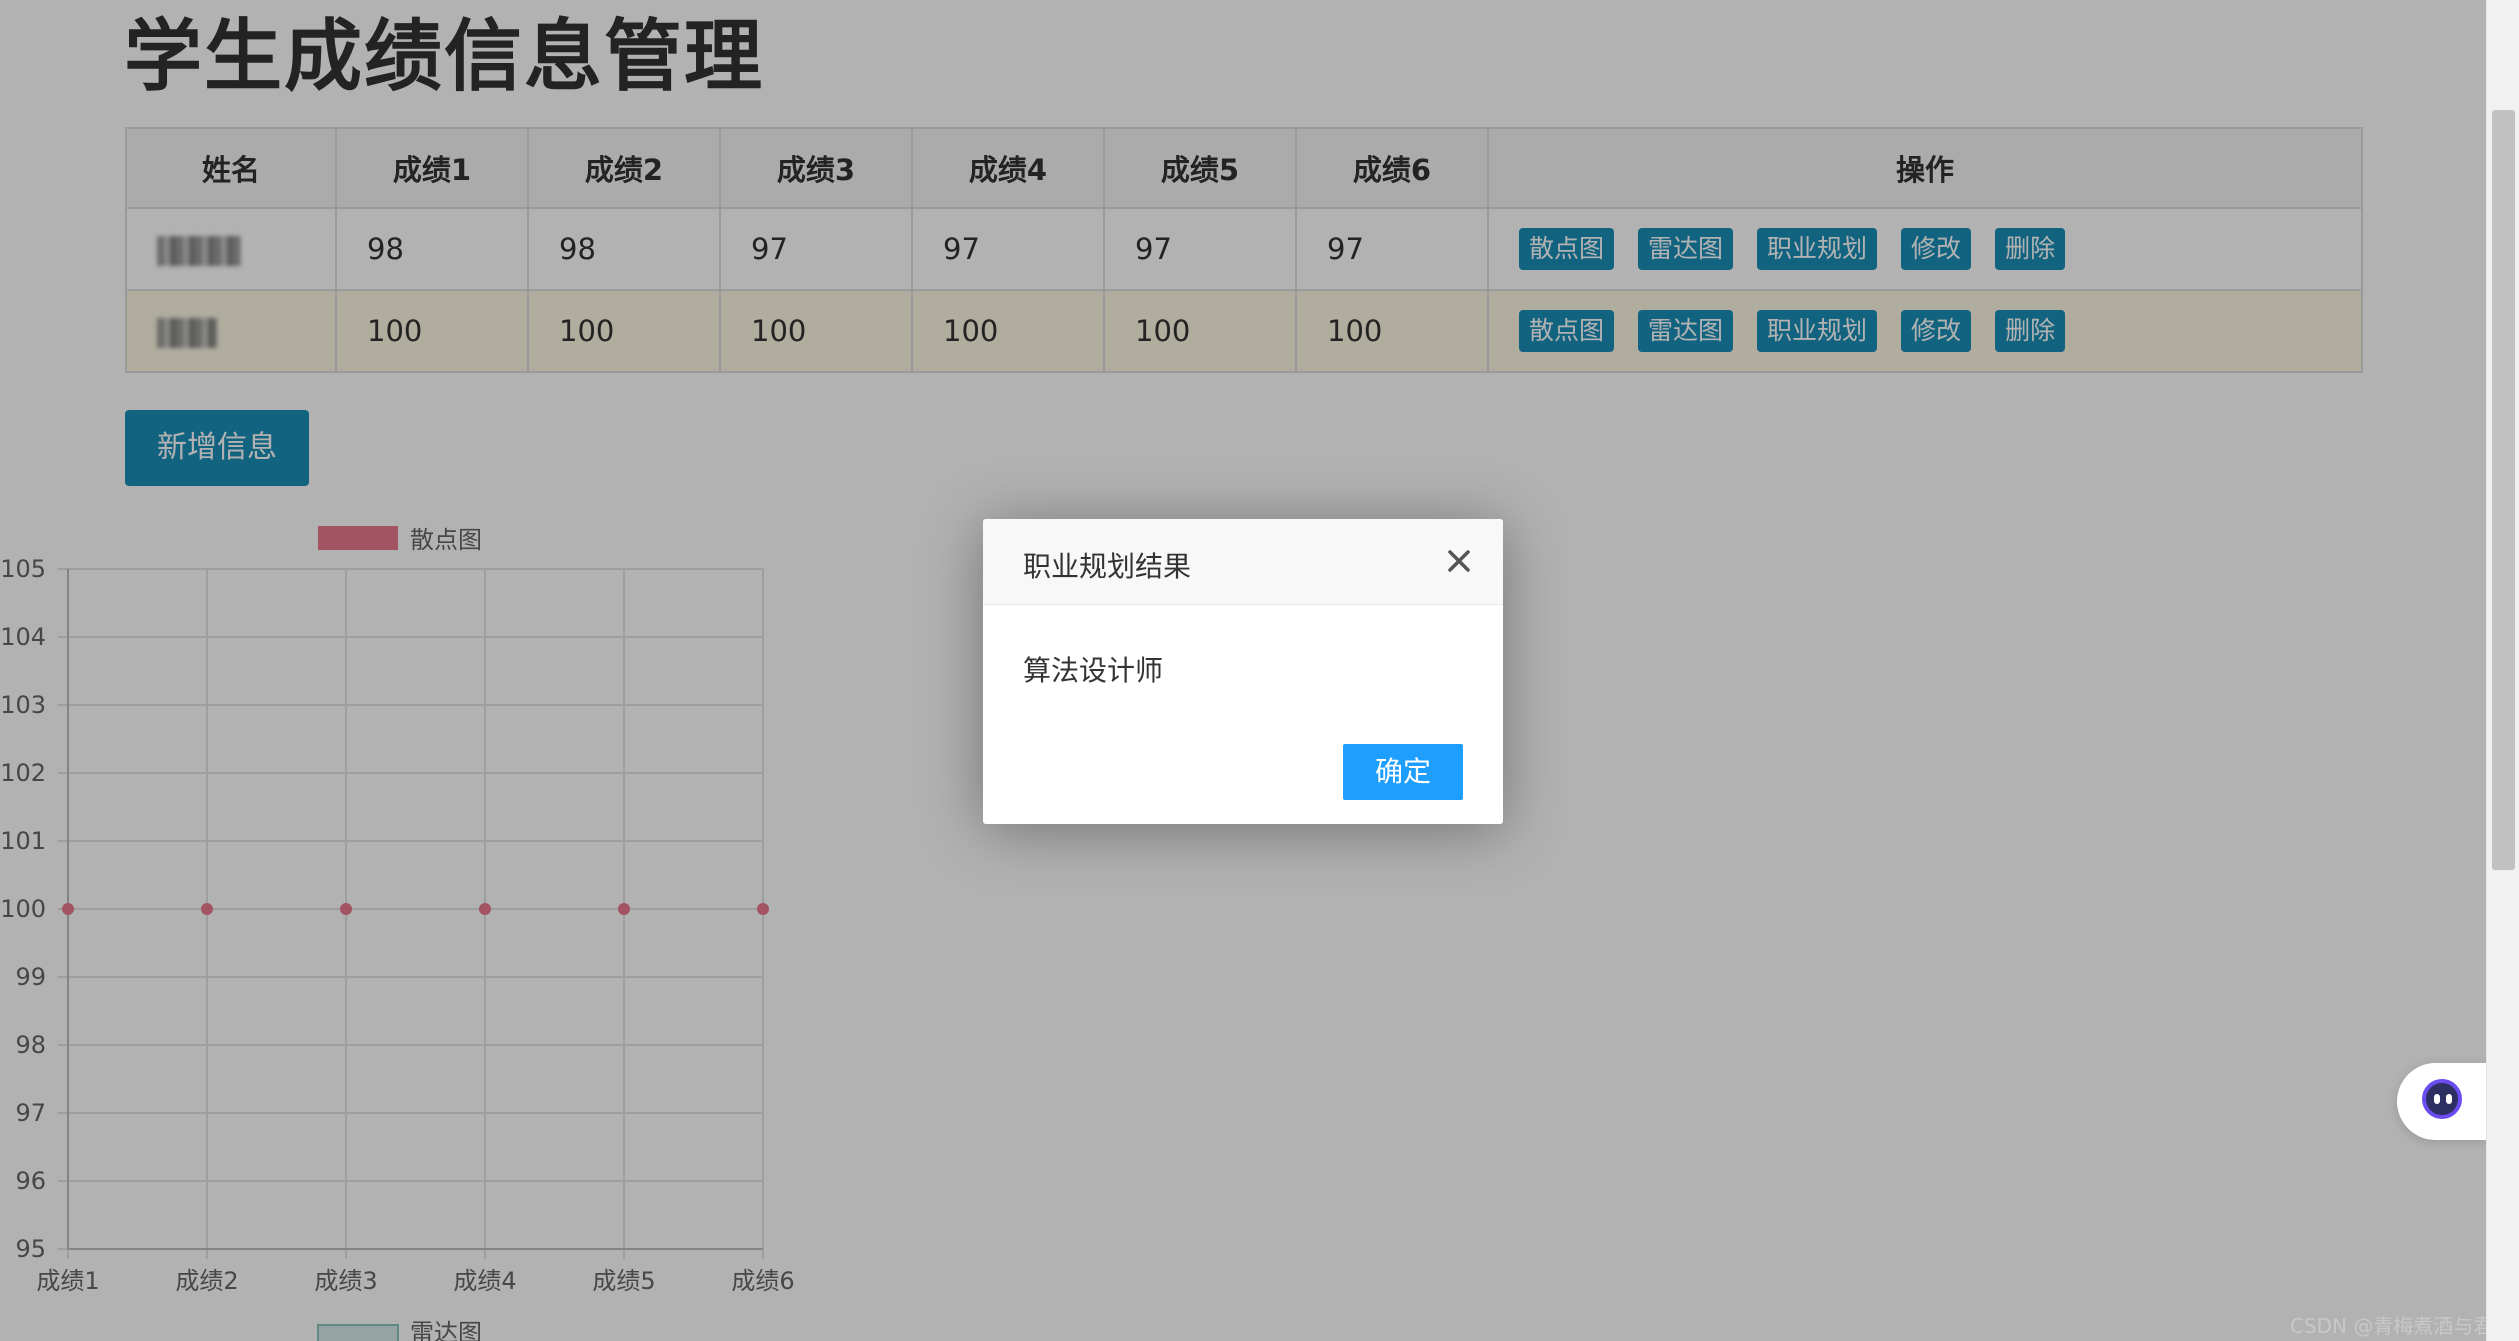 Image resolution: width=2519 pixels, height=1341 pixels. What do you see at coordinates (2402, 1326) in the screenshot?
I see `watermark: CSDN @青梅煮酒与君饮` at bounding box center [2402, 1326].